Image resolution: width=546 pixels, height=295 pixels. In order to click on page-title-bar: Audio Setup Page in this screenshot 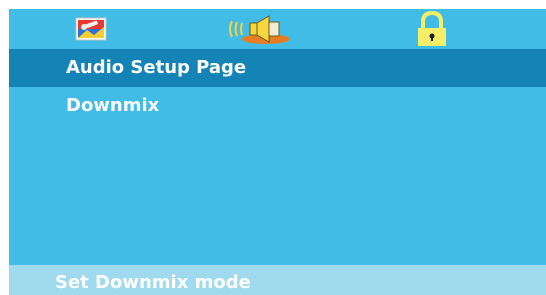, I will do `click(277, 68)`.